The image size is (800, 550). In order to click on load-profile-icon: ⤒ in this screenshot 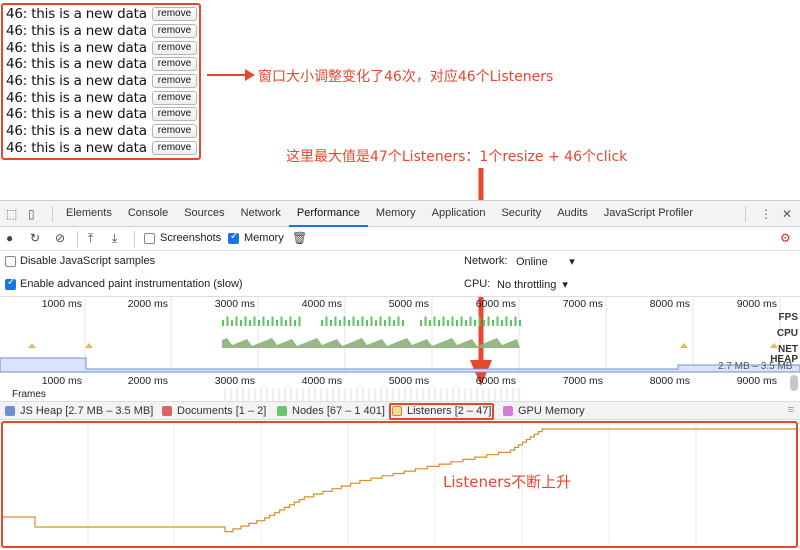, I will do `click(90, 238)`.